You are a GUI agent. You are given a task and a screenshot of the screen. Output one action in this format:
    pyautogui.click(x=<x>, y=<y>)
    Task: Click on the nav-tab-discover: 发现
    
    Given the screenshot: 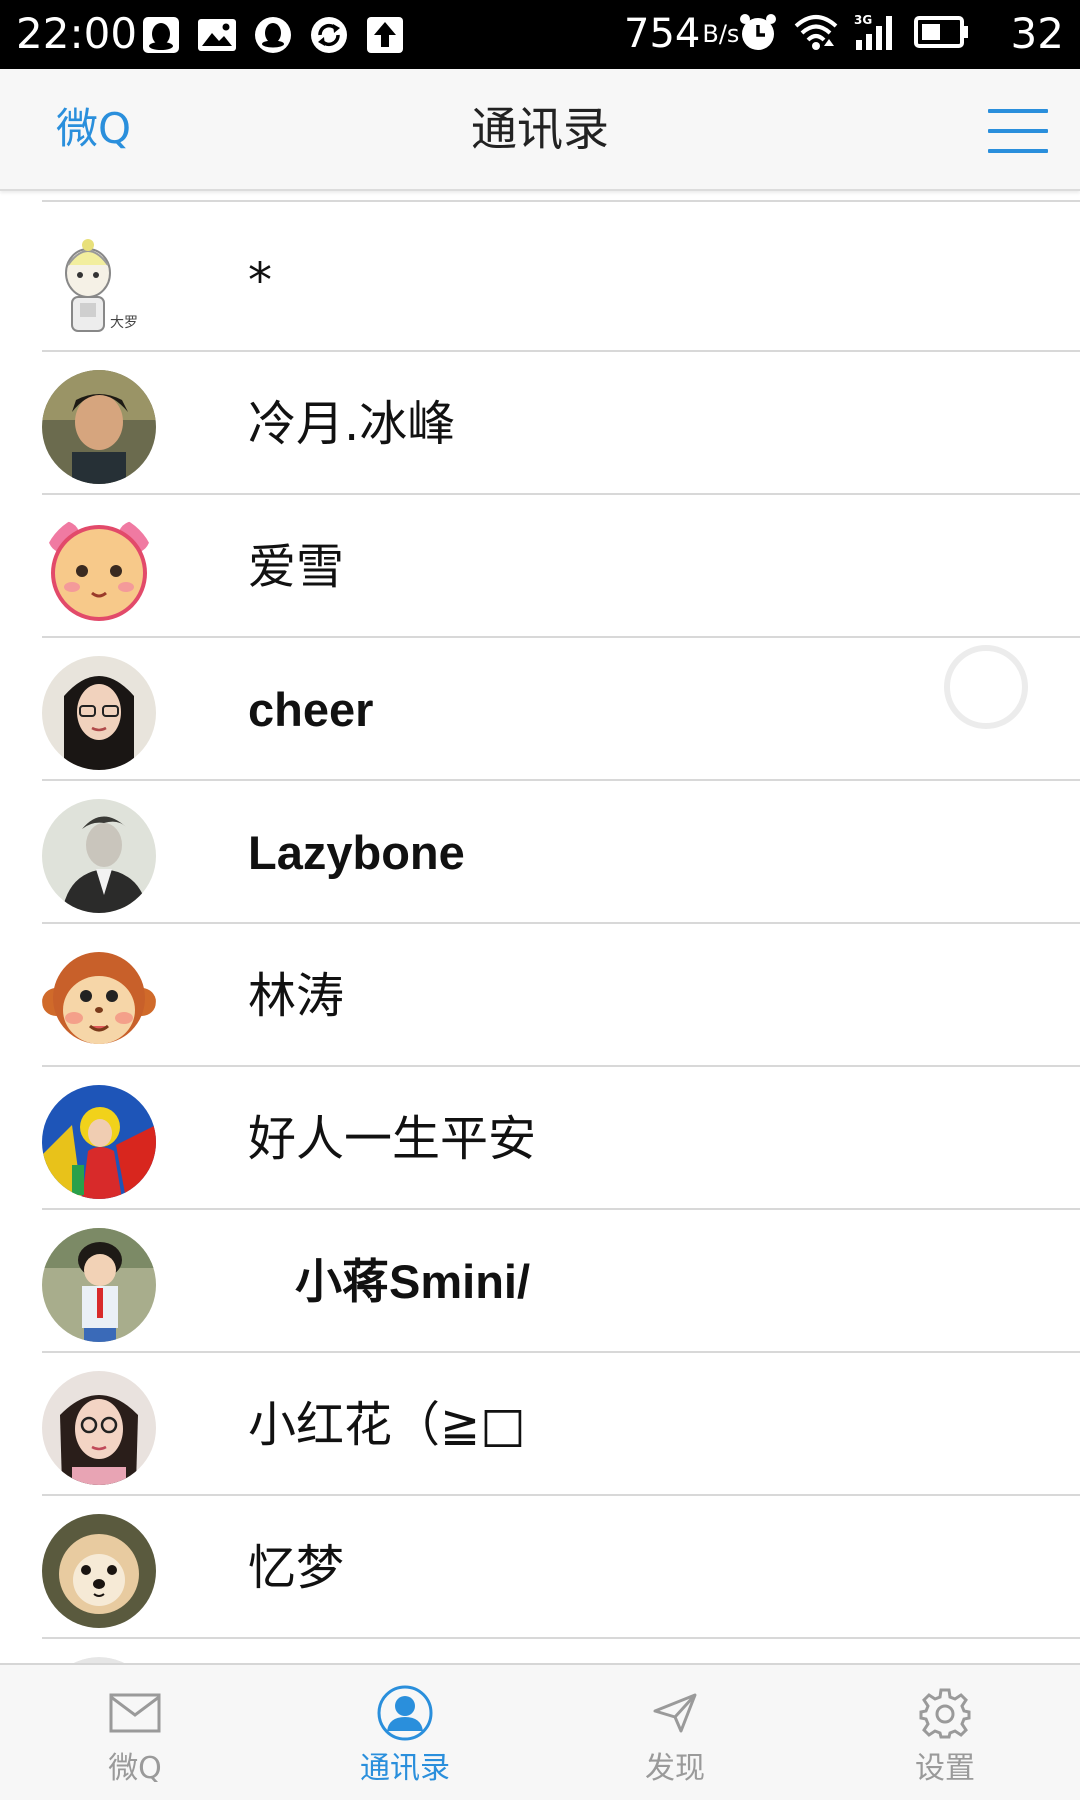 What is the action you would take?
    pyautogui.click(x=675, y=1732)
    